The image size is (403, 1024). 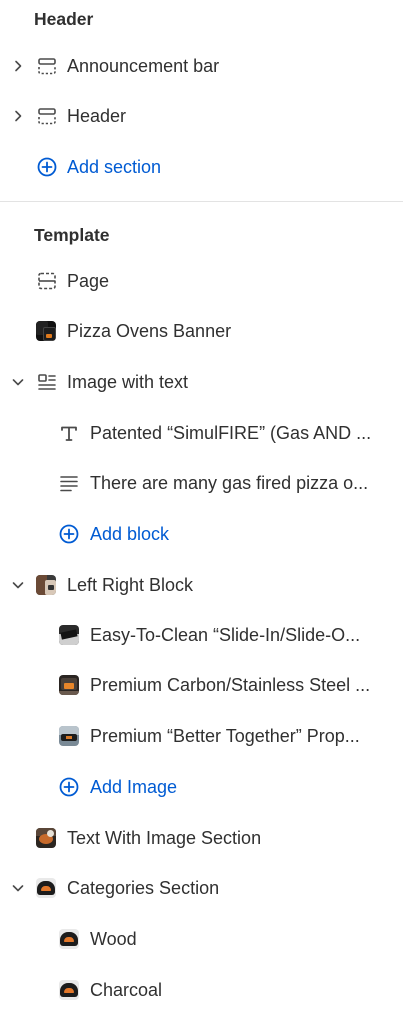 I want to click on banner-thumbnail-icon, so click(x=46, y=331).